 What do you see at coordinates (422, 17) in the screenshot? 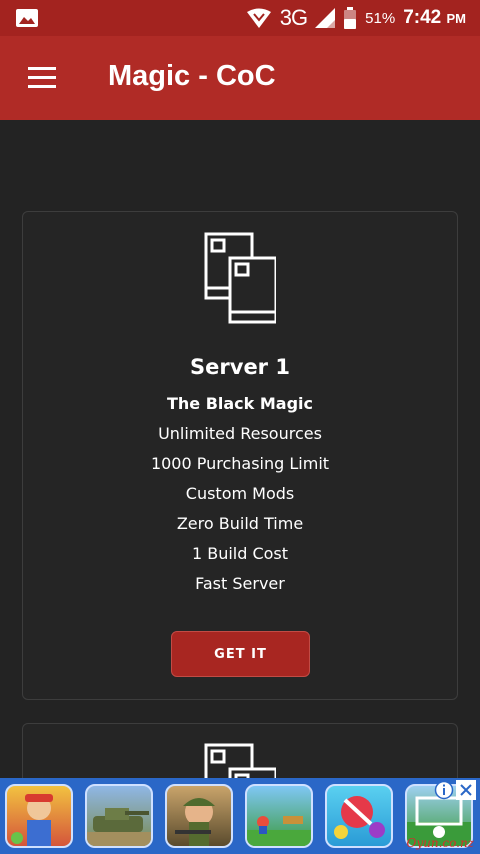
I see `clock-time: 7:42` at bounding box center [422, 17].